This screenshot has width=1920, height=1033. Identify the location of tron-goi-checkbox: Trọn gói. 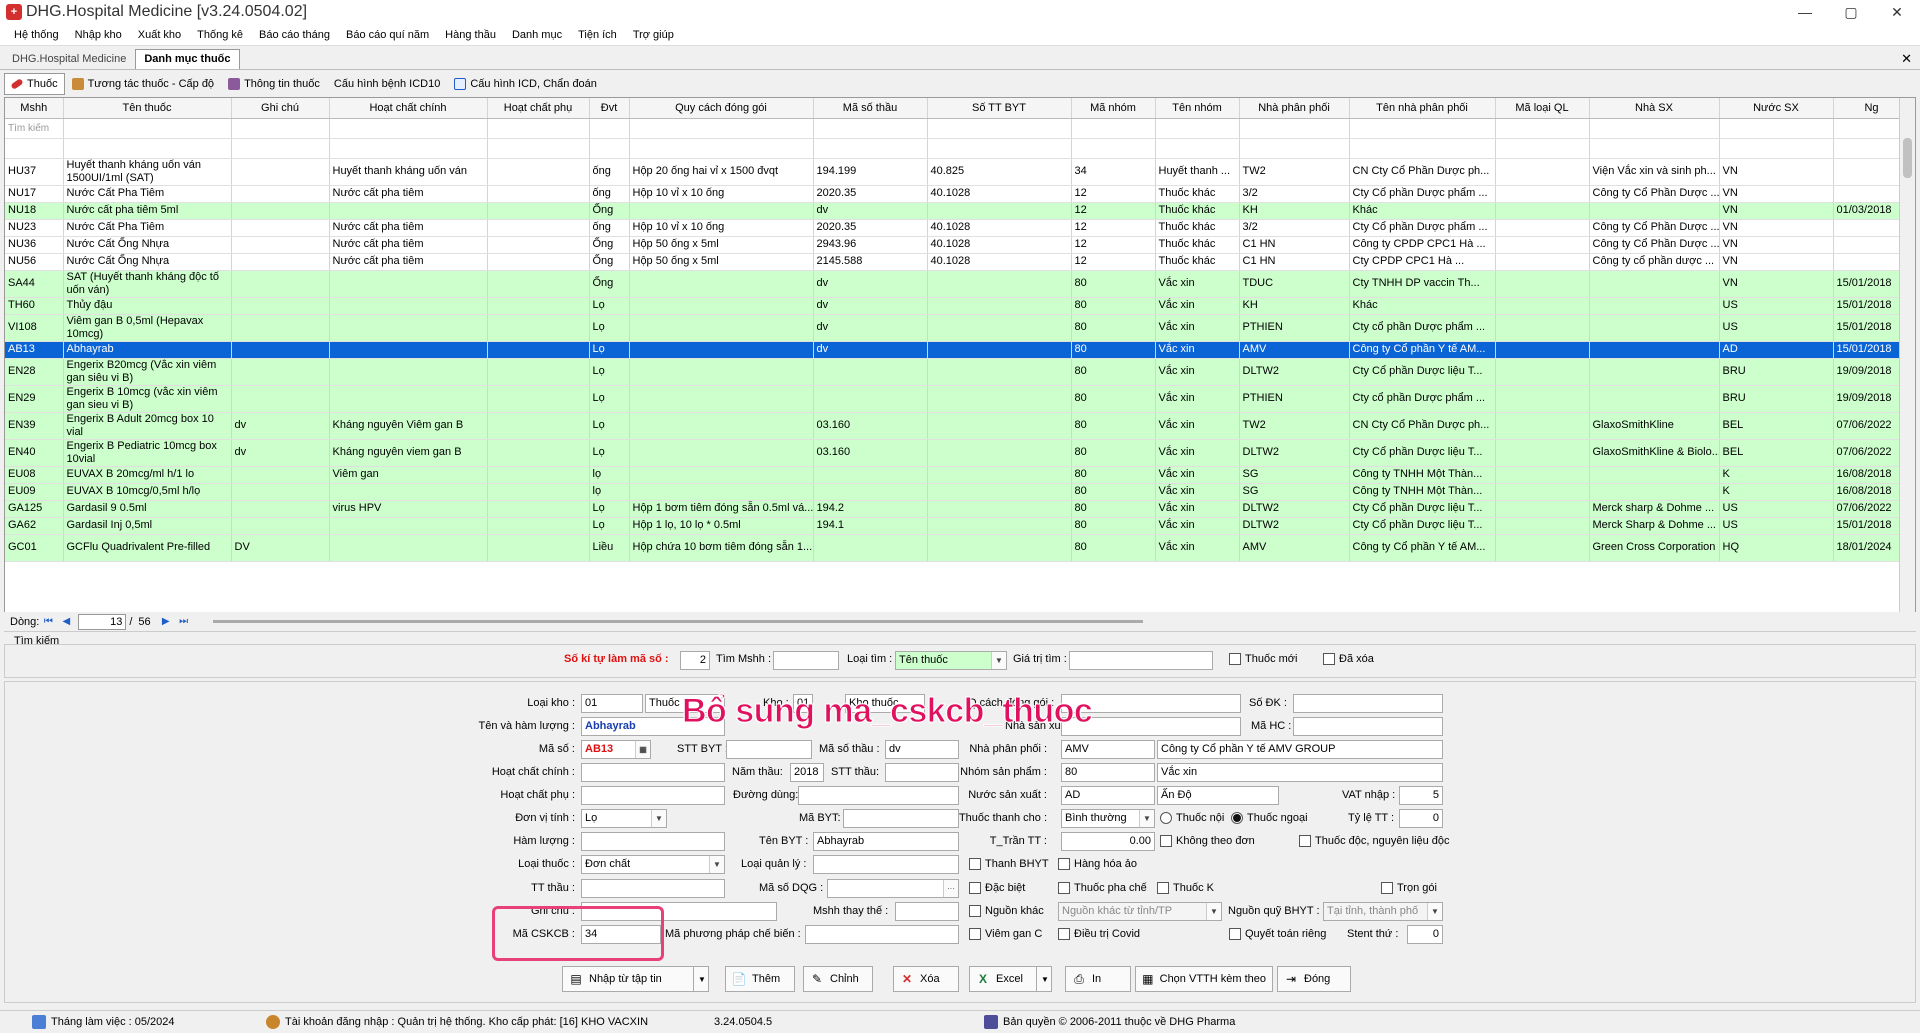
(1409, 888).